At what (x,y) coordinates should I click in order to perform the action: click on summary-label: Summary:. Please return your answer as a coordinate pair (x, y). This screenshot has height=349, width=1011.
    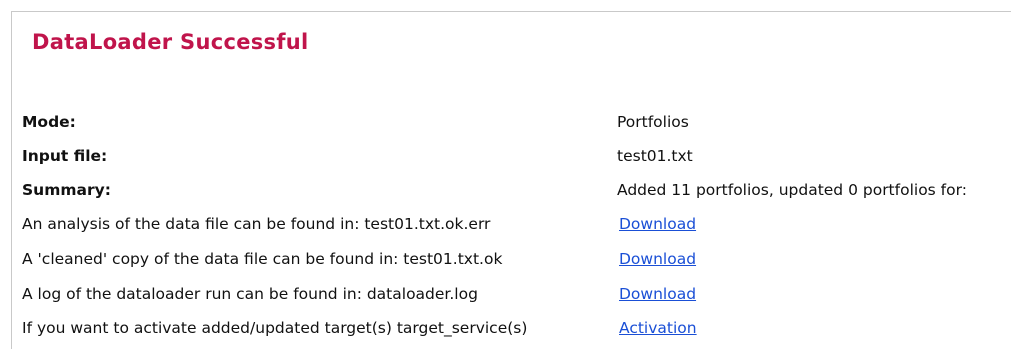
    Looking at the image, I should click on (66, 190).